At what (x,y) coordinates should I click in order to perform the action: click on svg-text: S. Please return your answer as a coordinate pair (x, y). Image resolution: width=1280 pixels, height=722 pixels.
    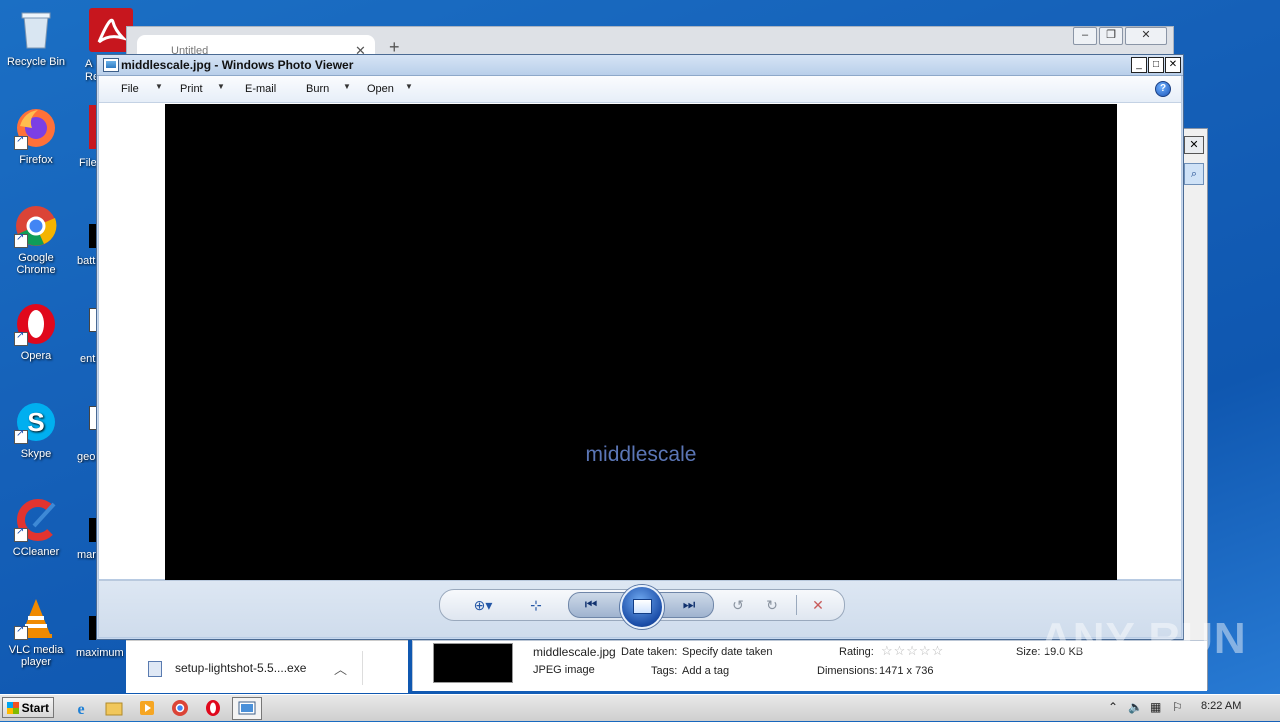
    Looking at the image, I should click on (35, 422).